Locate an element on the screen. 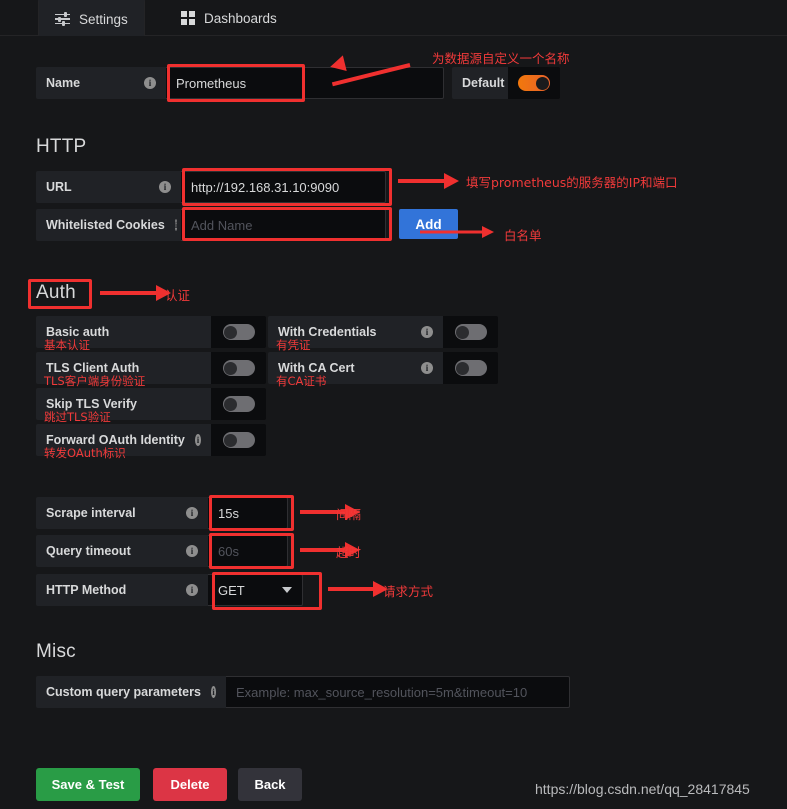 Image resolution: width=787 pixels, height=809 pixels. forward-oauth-toggle is located at coordinates (238, 440).